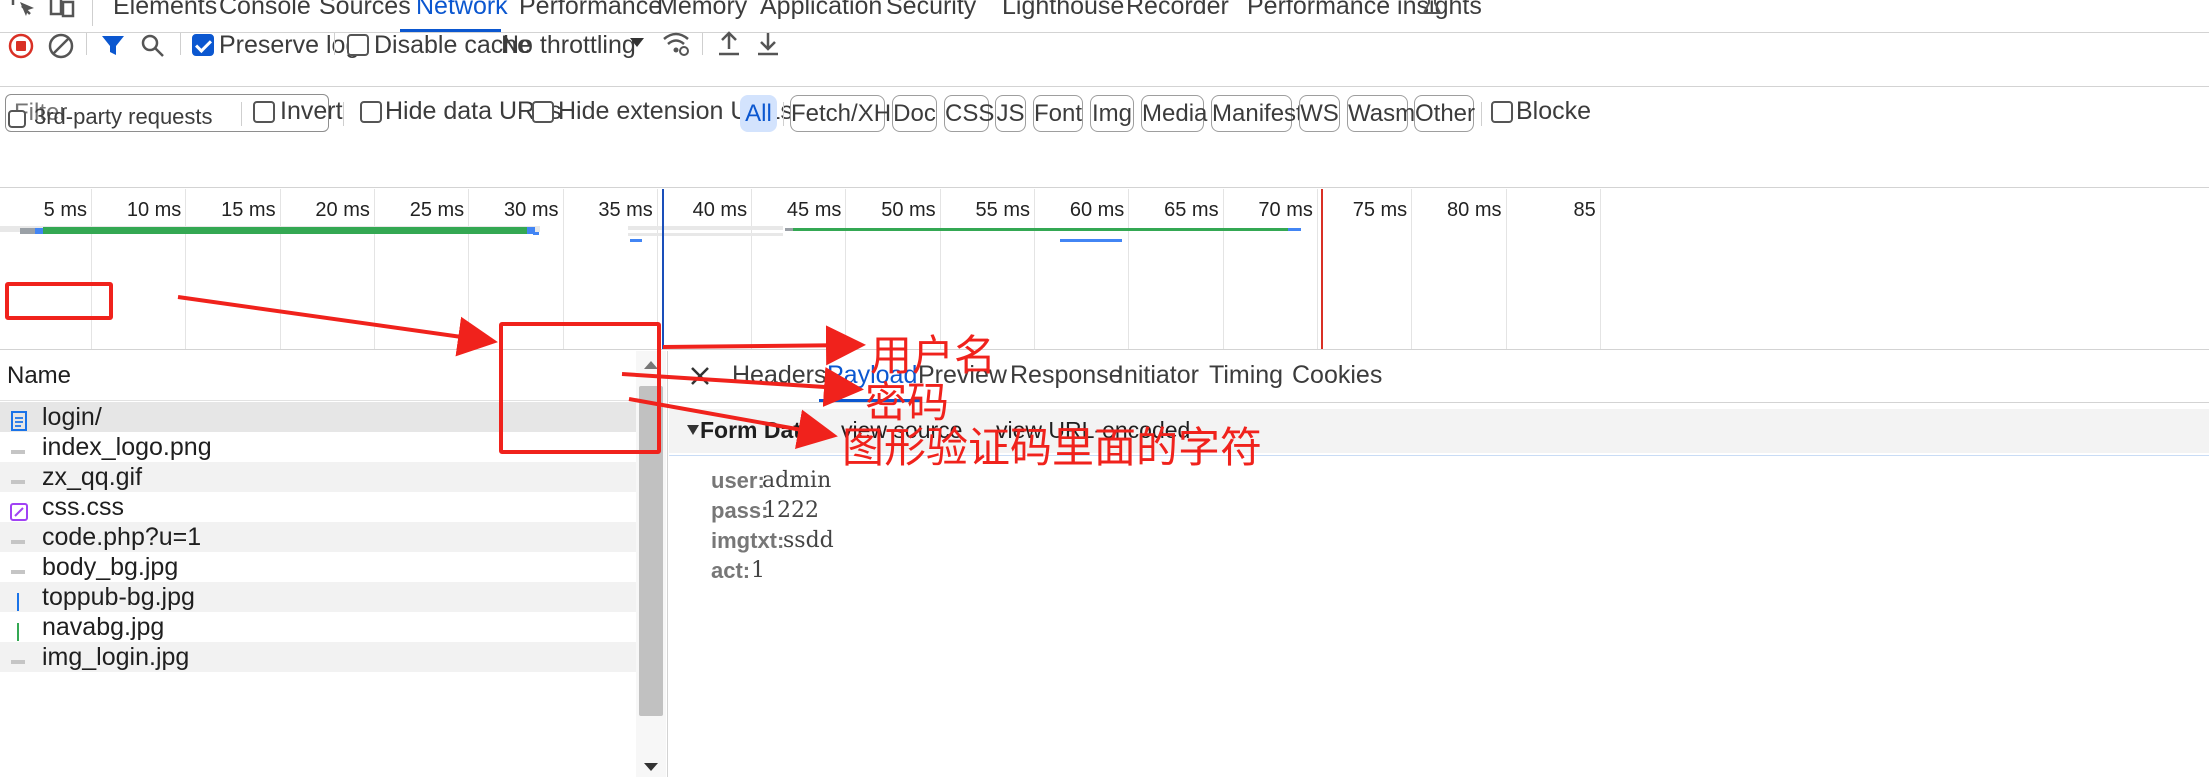 The width and height of the screenshot is (2209, 777). What do you see at coordinates (21, 46) in the screenshot?
I see `stop-recording-icon` at bounding box center [21, 46].